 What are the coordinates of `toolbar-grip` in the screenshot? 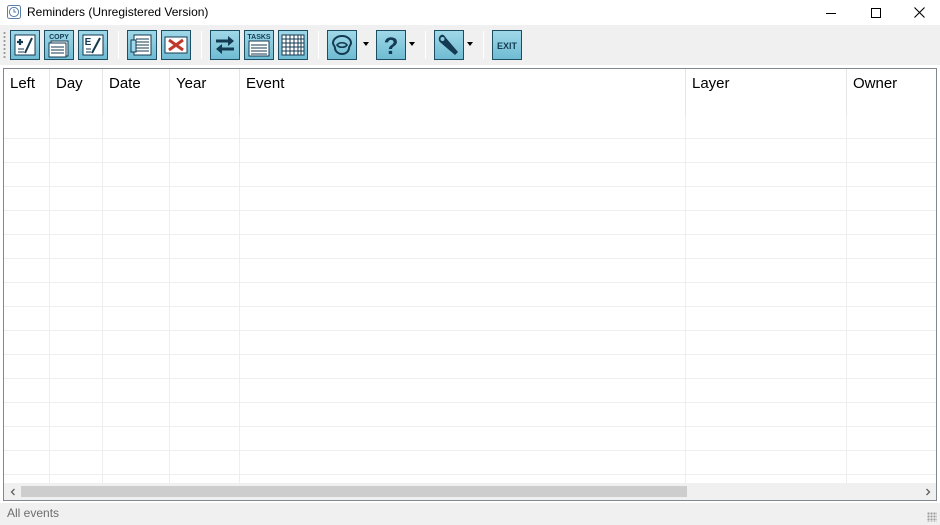 It's located at (4, 45).